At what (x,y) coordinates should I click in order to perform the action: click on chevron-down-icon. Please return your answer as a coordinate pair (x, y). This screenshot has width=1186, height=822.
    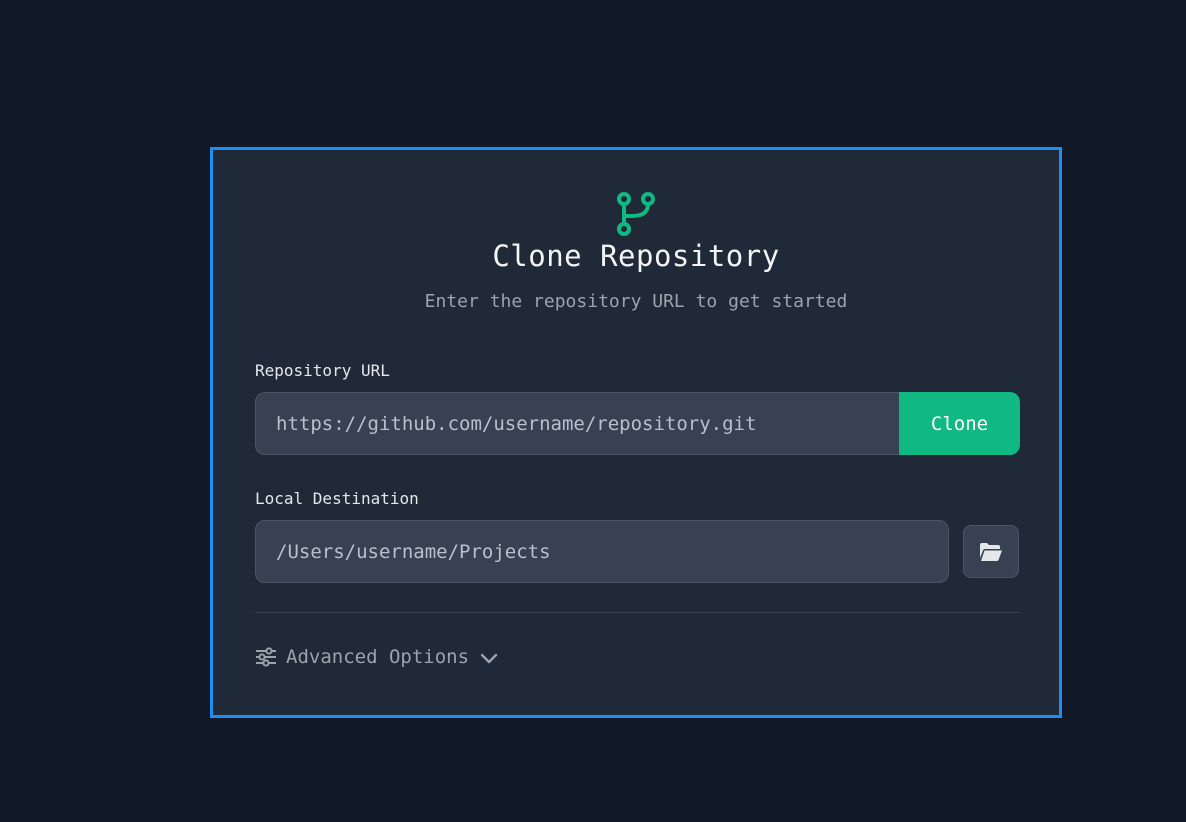
    Looking at the image, I should click on (489, 658).